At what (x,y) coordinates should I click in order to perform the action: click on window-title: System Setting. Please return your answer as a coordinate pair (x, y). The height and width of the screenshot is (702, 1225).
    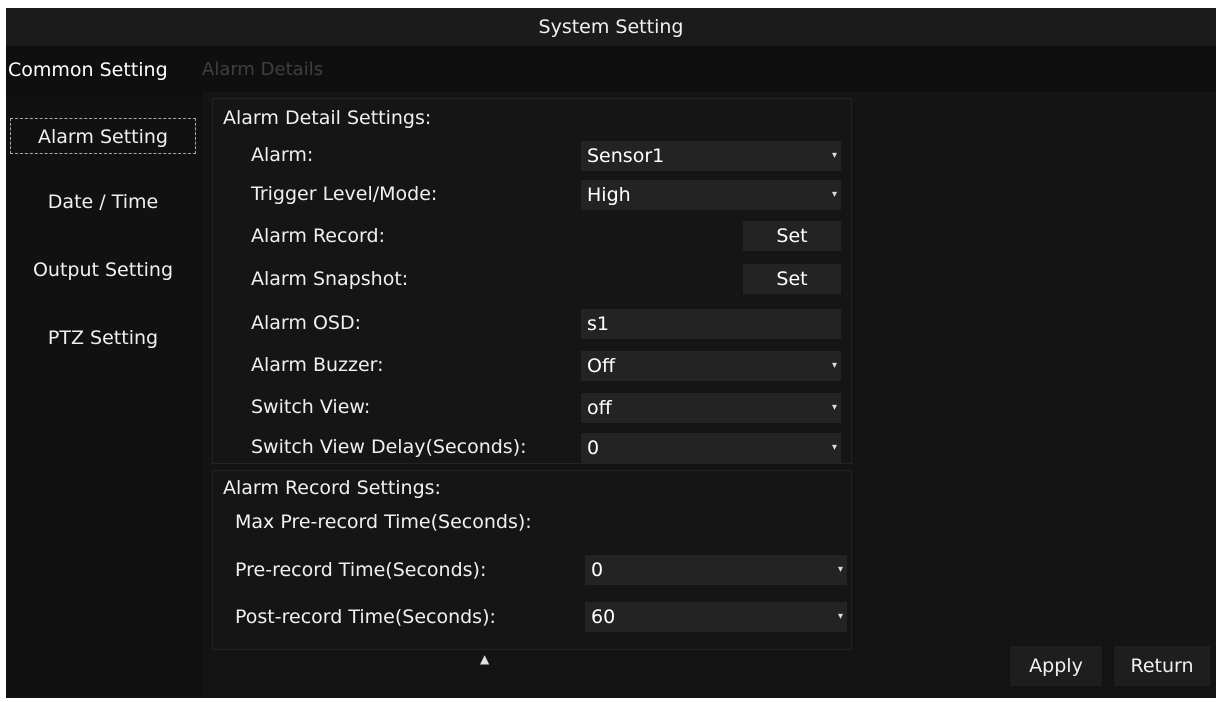
    Looking at the image, I should click on (611, 27).